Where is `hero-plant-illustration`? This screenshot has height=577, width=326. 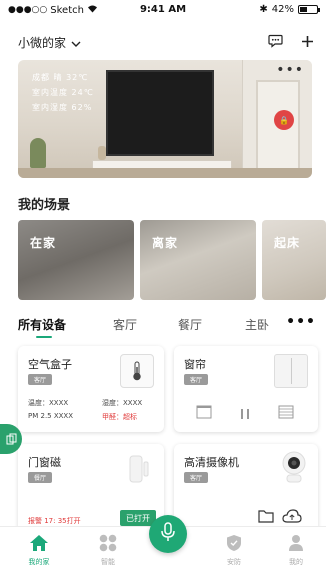 hero-plant-illustration is located at coordinates (38, 153).